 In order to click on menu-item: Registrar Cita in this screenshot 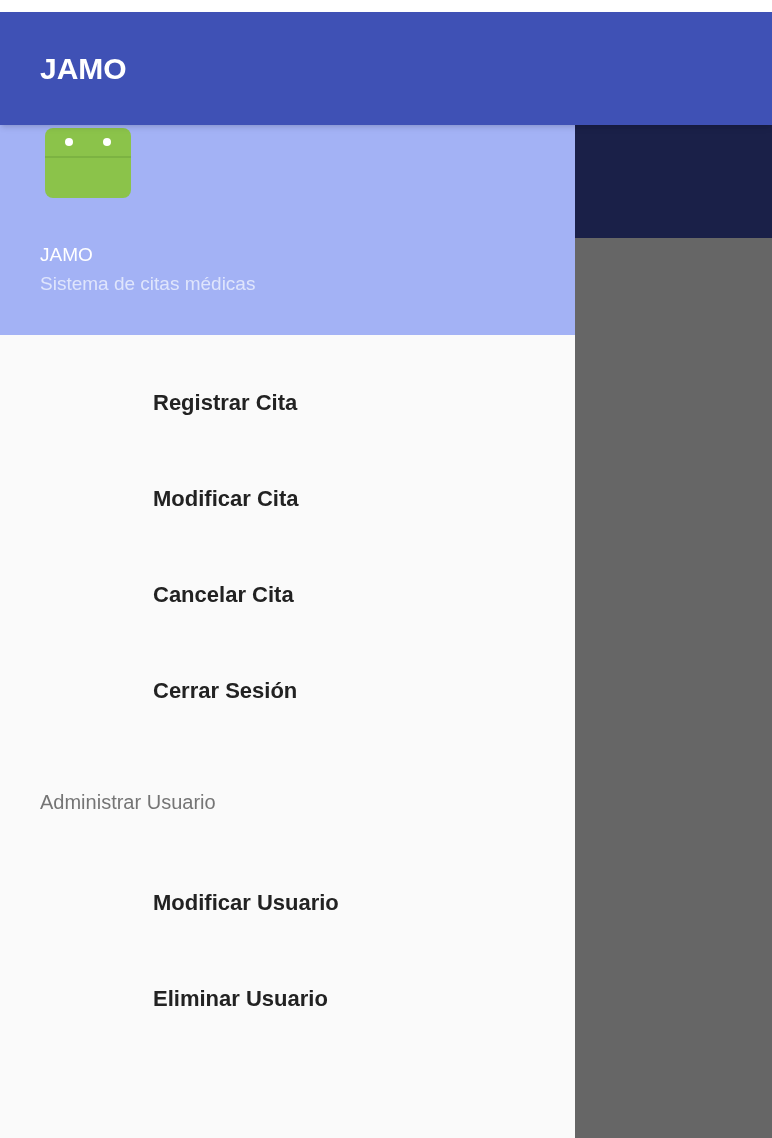, I will do `click(287, 402)`.